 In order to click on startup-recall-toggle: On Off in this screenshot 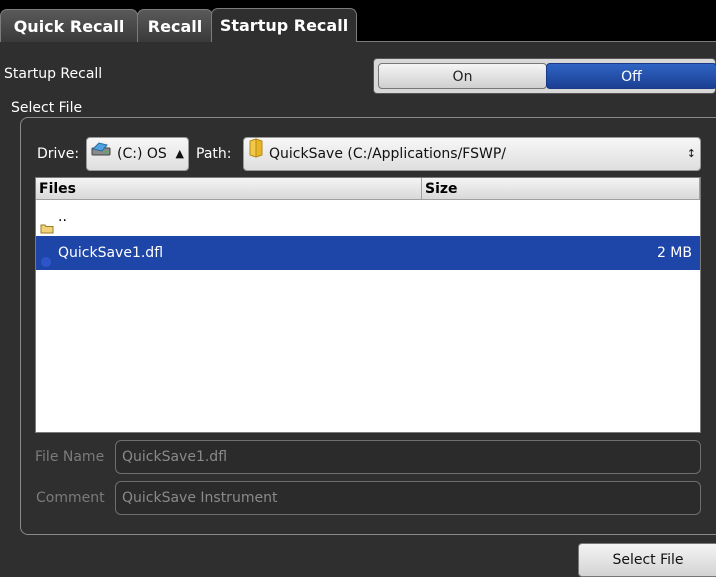, I will do `click(544, 76)`.